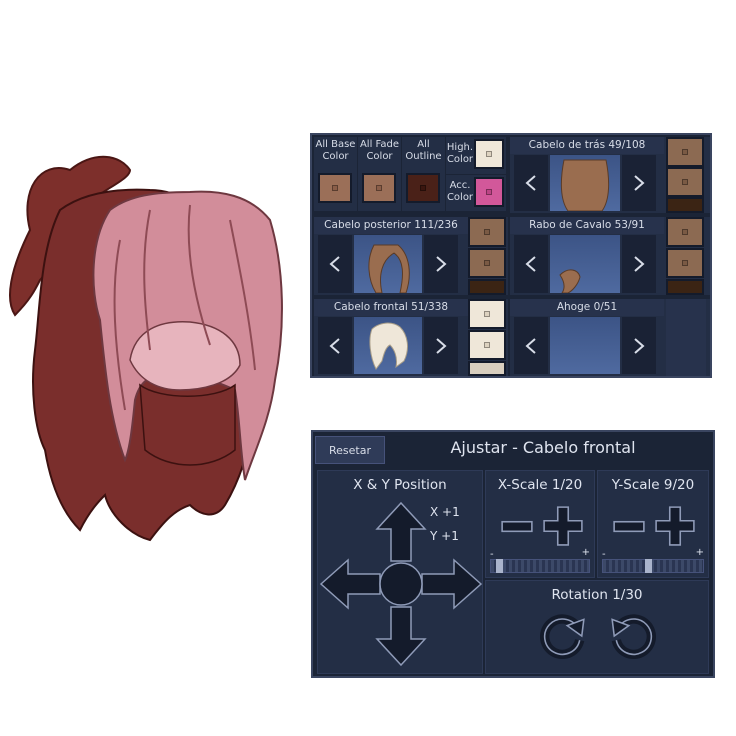 The width and height of the screenshot is (736, 736). I want to click on yscale-plus-button, so click(675, 526).